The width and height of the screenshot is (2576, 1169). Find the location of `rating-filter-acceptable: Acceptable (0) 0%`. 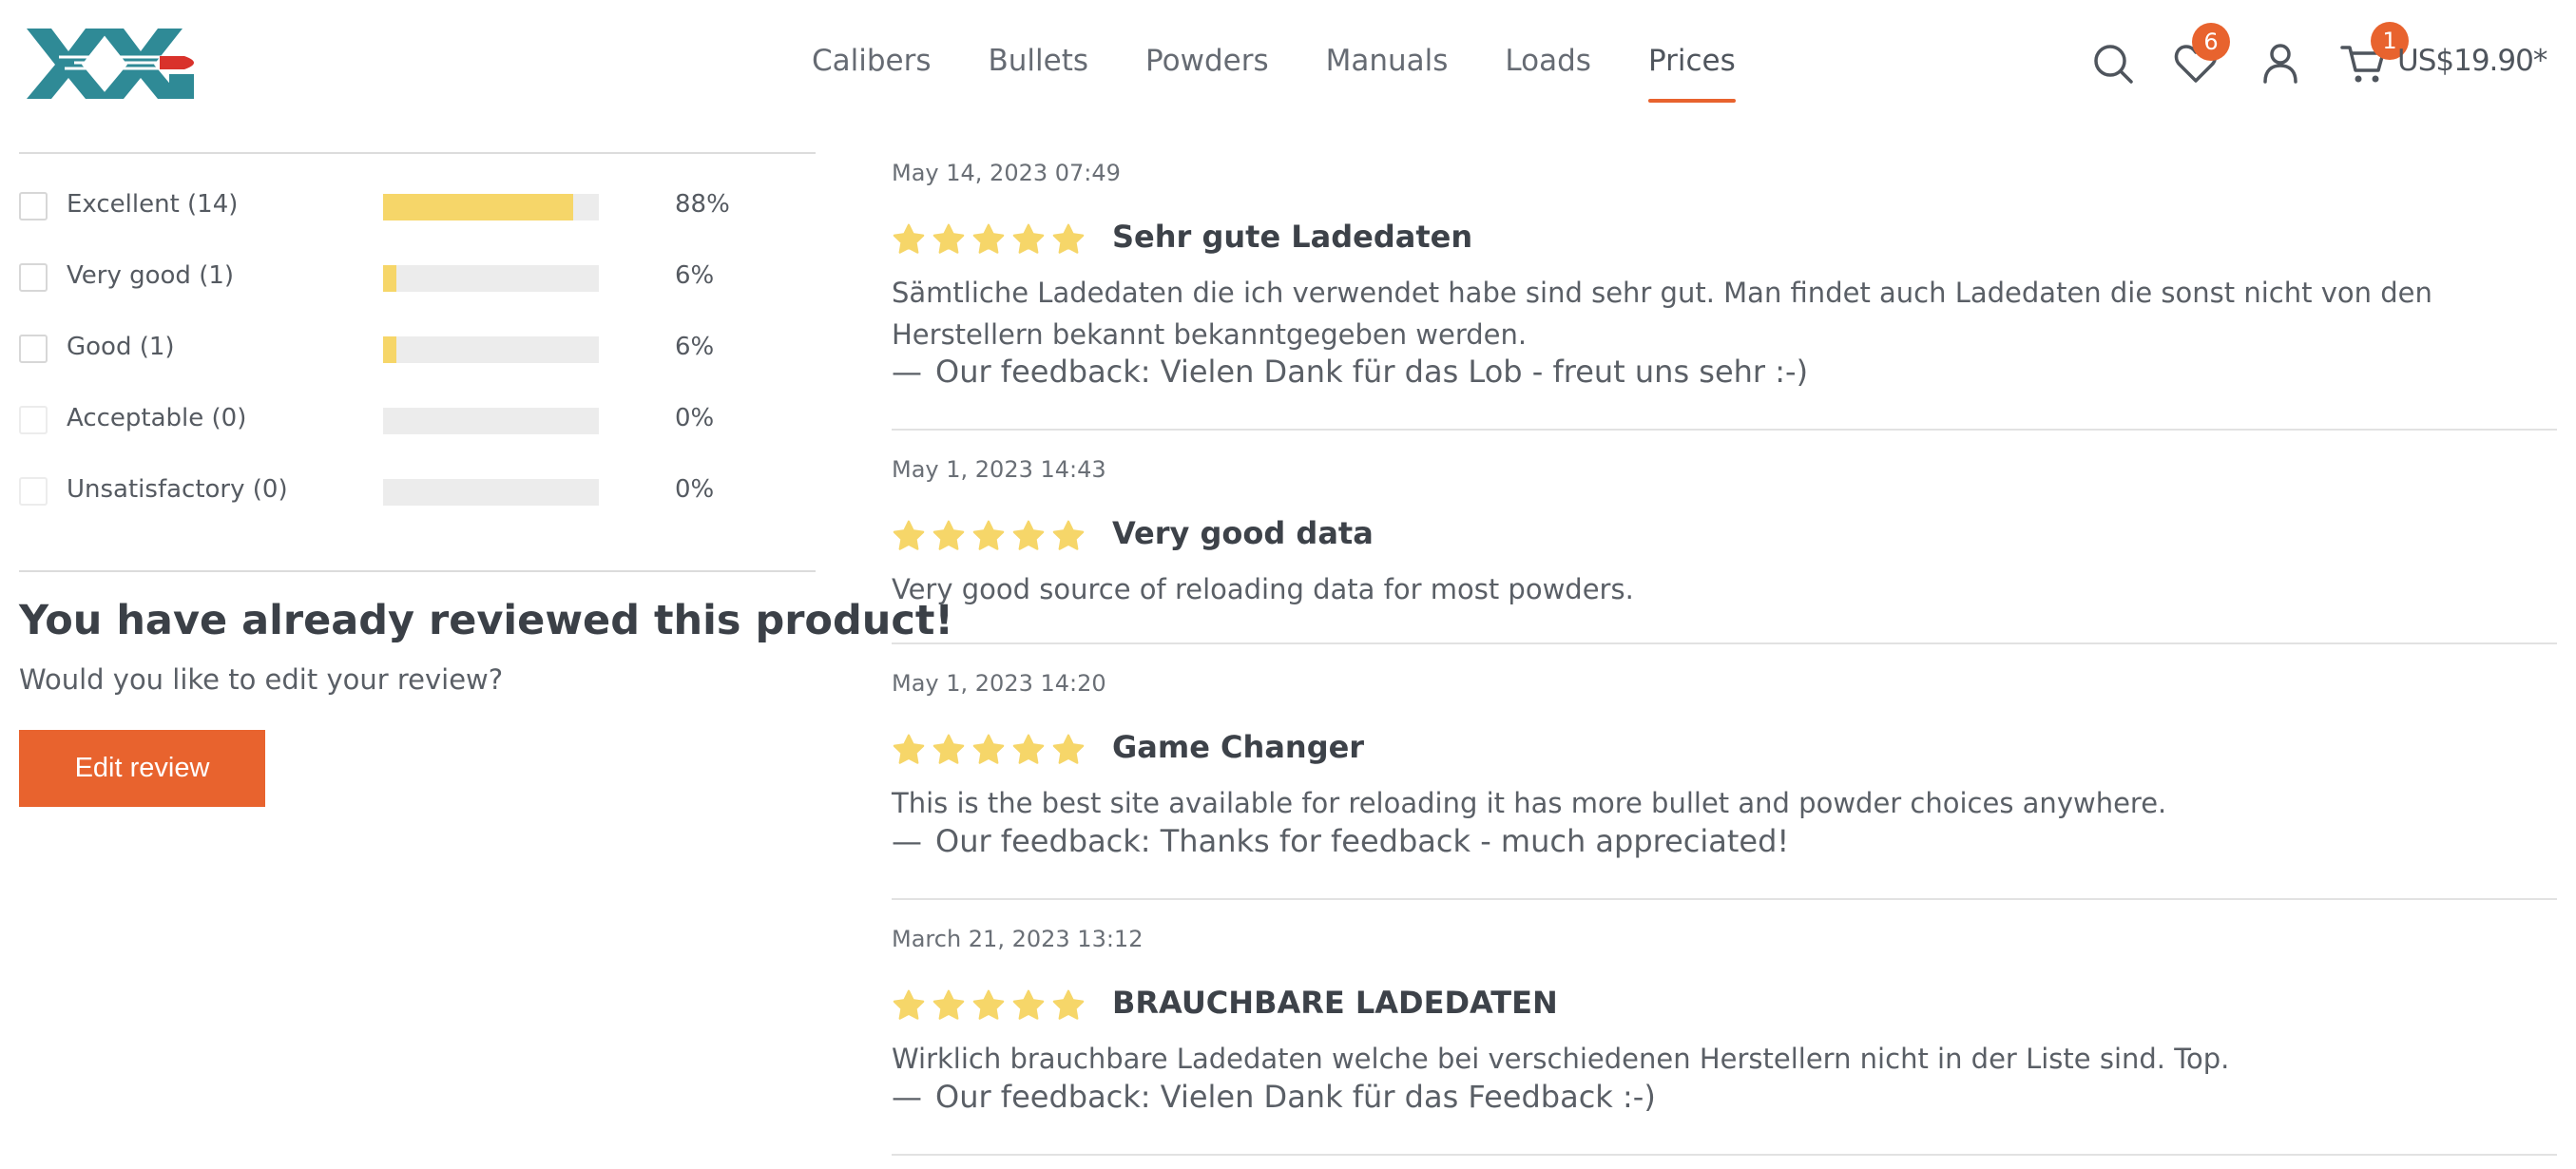

rating-filter-acceptable: Acceptable (0) 0% is located at coordinates (418, 419).